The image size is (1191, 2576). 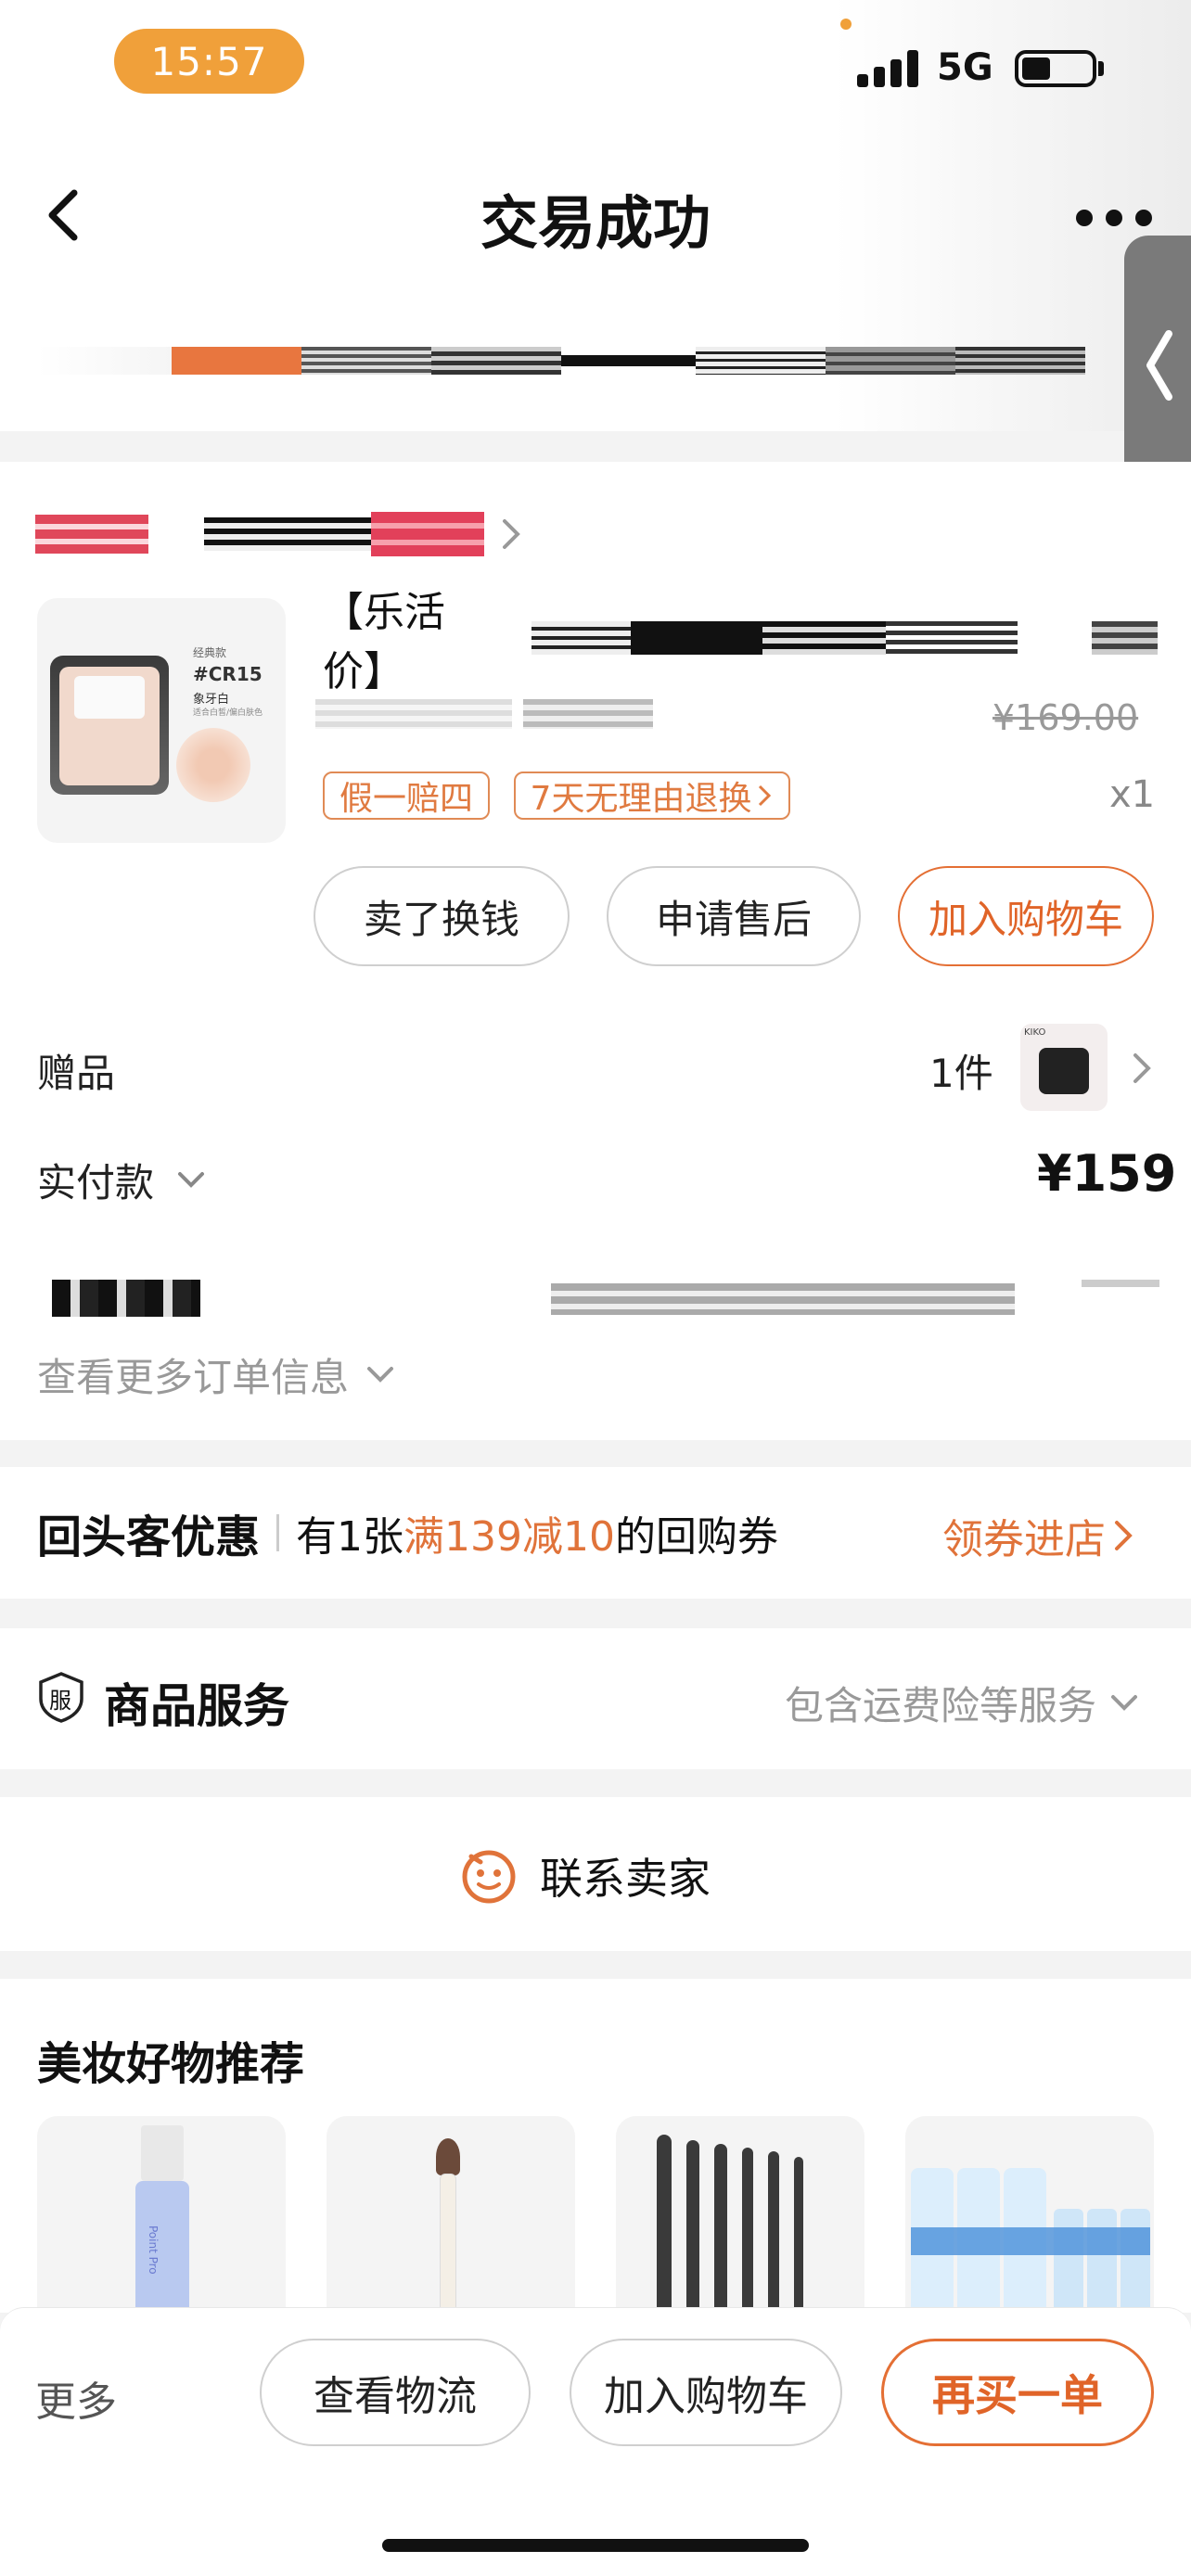 What do you see at coordinates (76, 2398) in the screenshot?
I see `more-button: 更多` at bounding box center [76, 2398].